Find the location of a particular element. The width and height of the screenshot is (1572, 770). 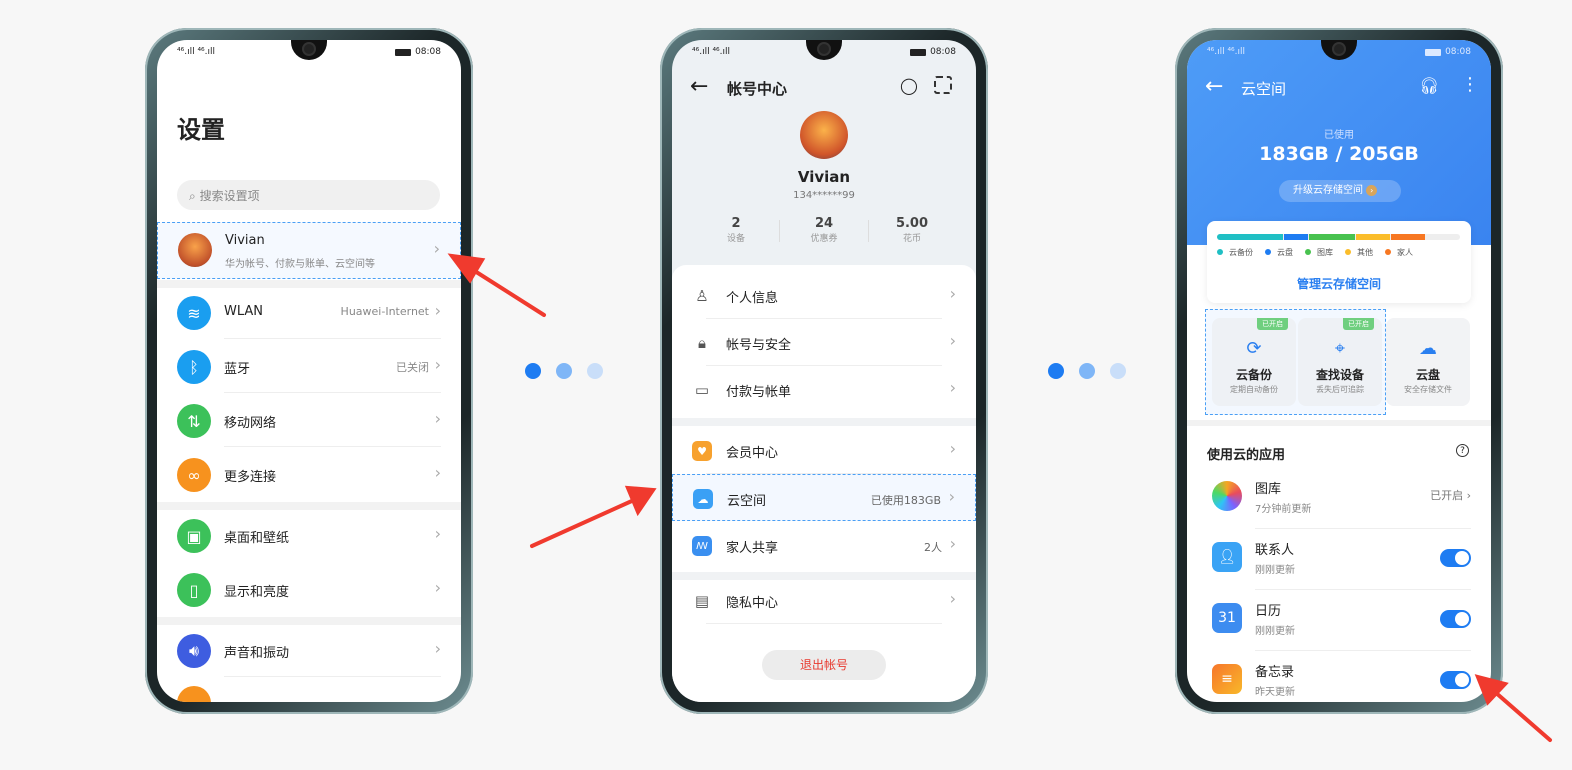

arrow-to-toggle is located at coordinates (1522, 716).